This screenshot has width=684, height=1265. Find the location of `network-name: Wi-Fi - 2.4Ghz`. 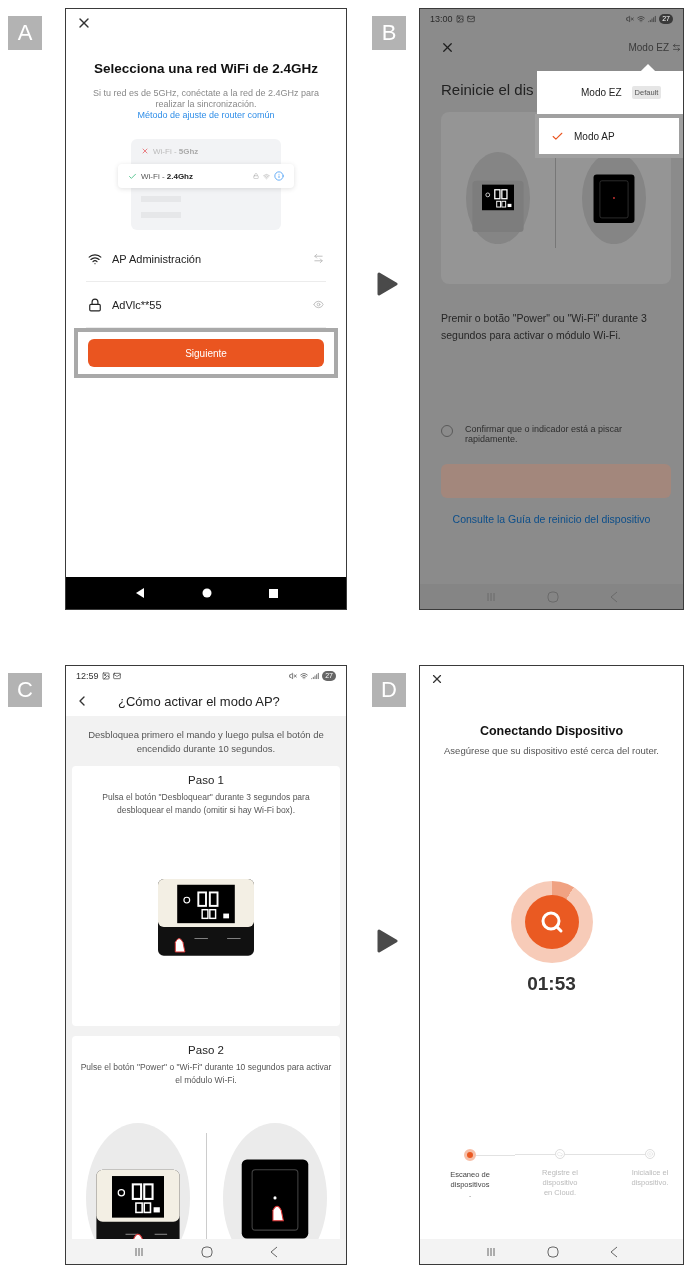

network-name: Wi-Fi - 2.4Ghz is located at coordinates (167, 176).